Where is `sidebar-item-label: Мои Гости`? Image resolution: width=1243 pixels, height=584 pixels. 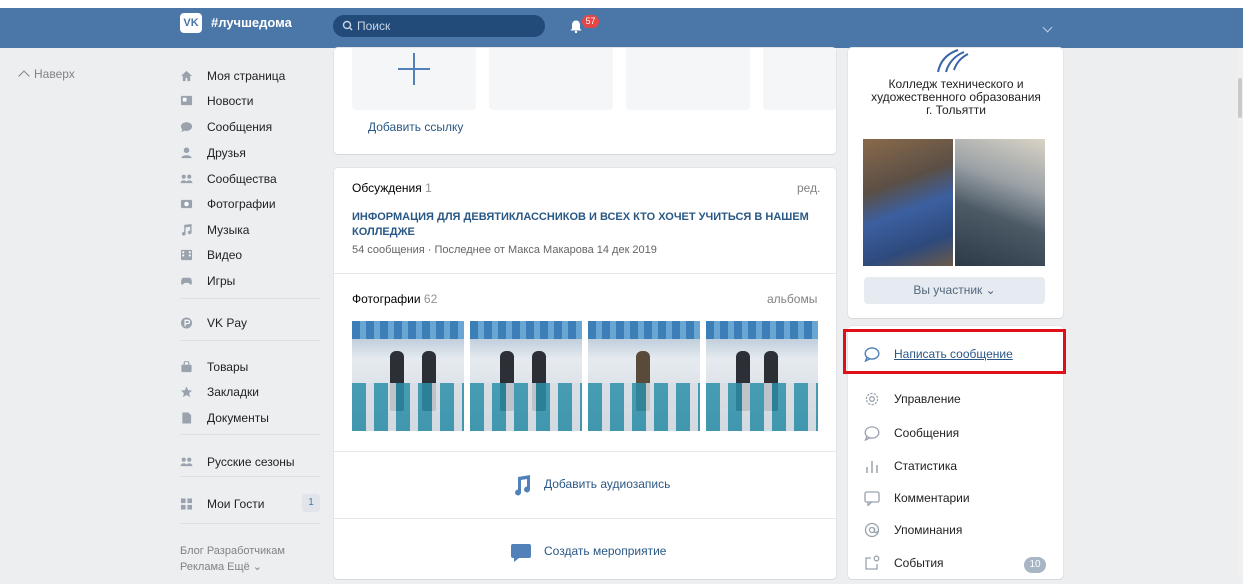
sidebar-item-label: Мои Гости is located at coordinates (236, 504).